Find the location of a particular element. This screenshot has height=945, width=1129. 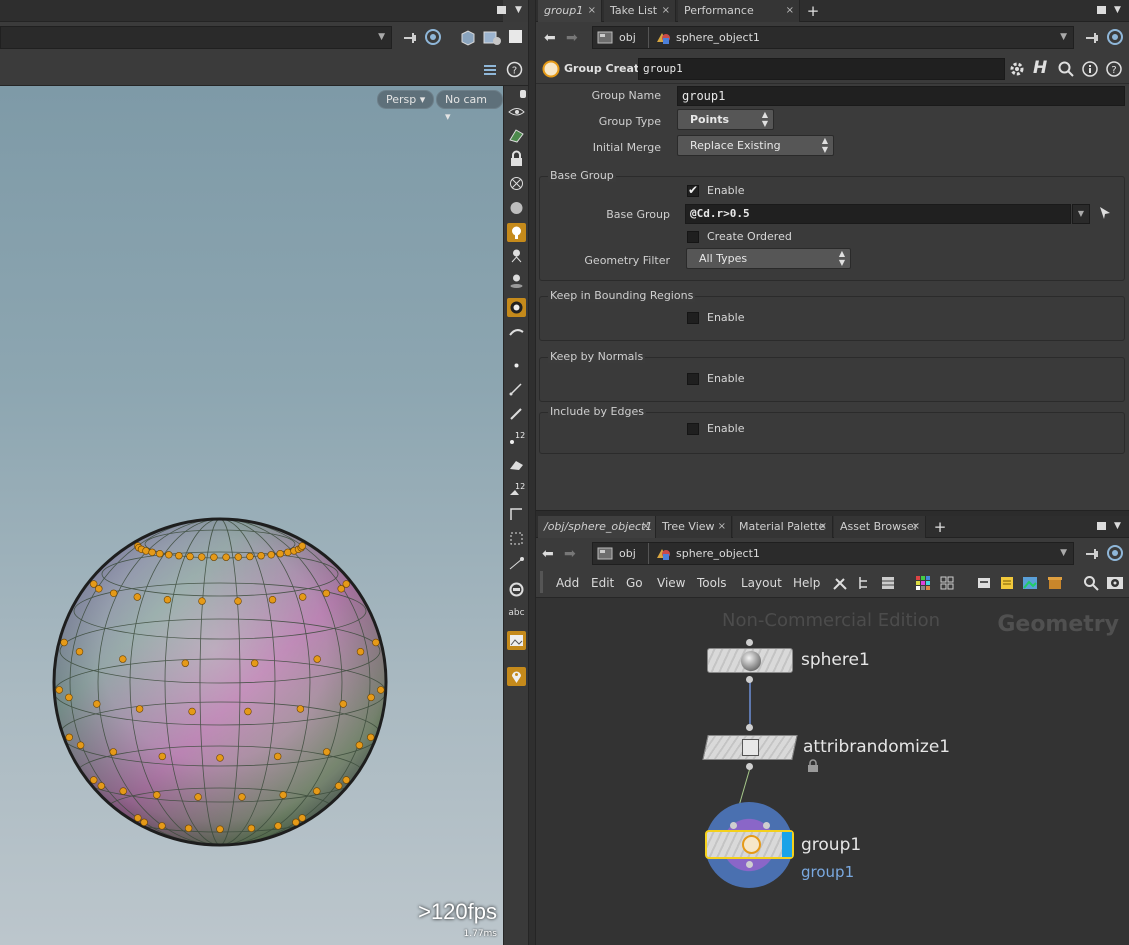

point-trail-icon is located at coordinates (516, 413).